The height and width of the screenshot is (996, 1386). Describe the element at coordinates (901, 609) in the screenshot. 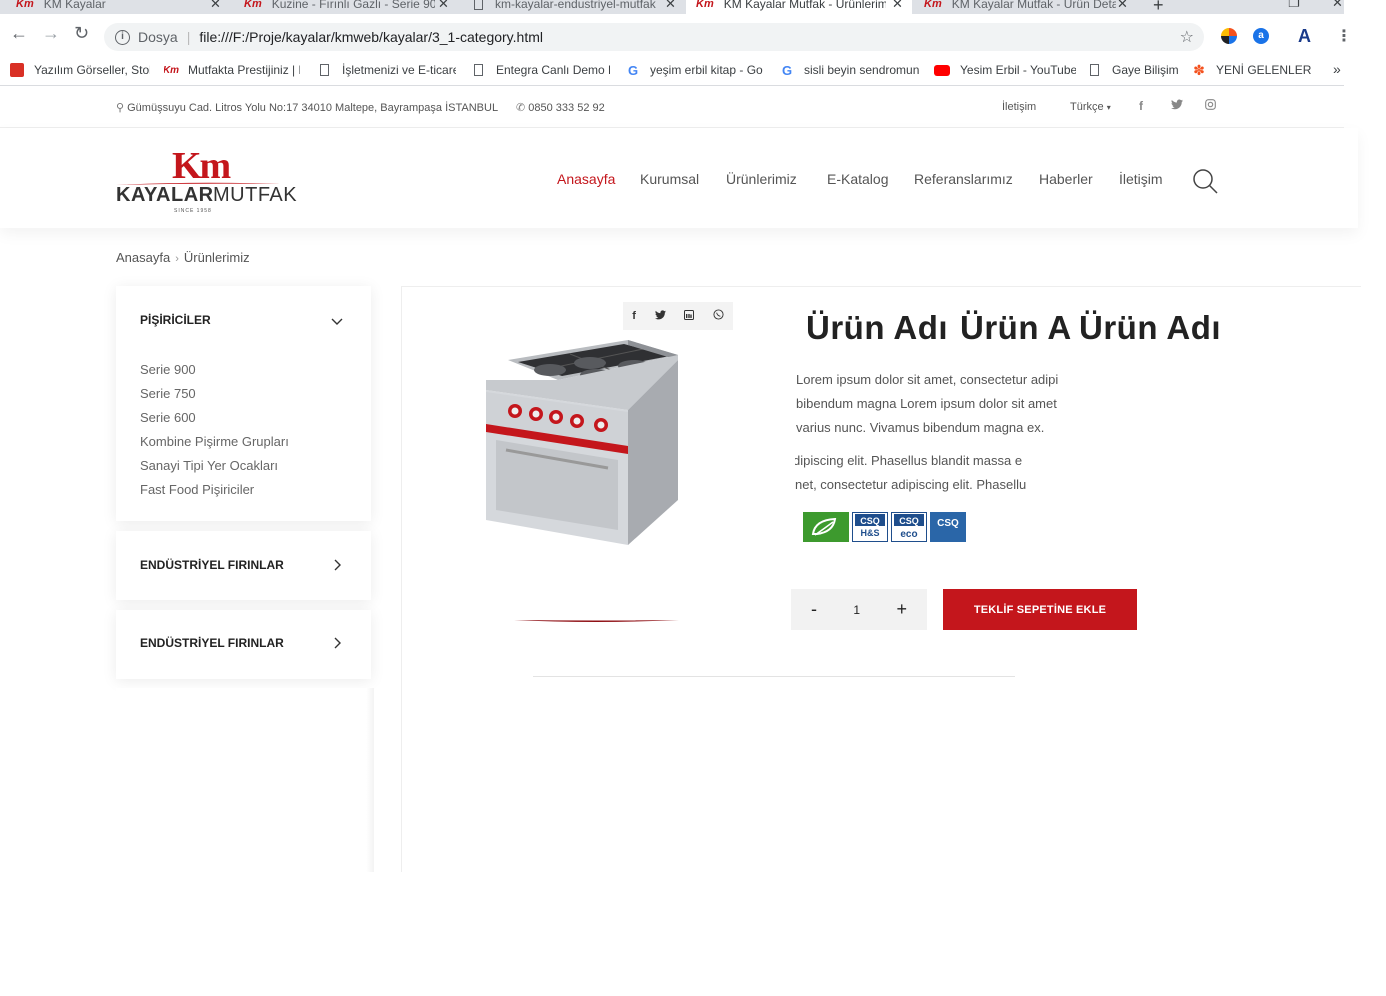

I see `quantity-increase-button: +` at that location.